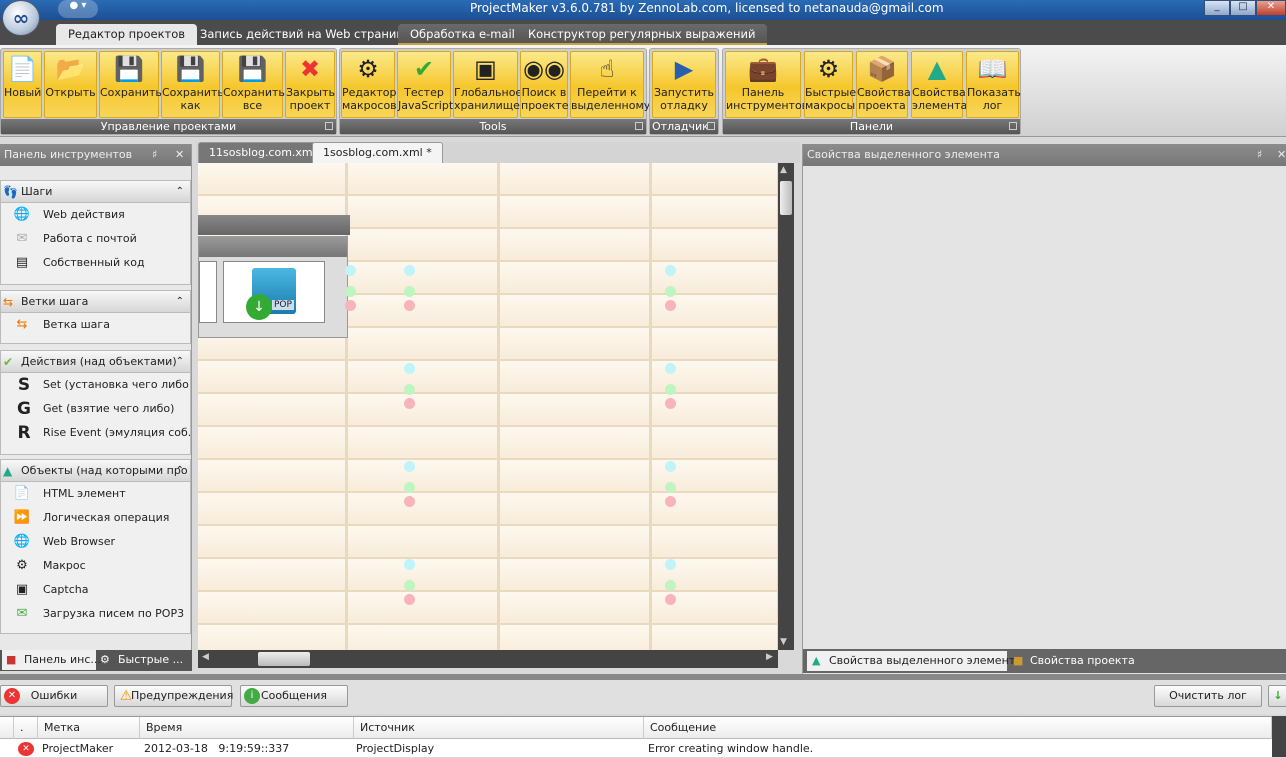 This screenshot has height=758, width=1286. I want to click on start-debug-button: ▶ Запустить отладку, so click(684, 84).